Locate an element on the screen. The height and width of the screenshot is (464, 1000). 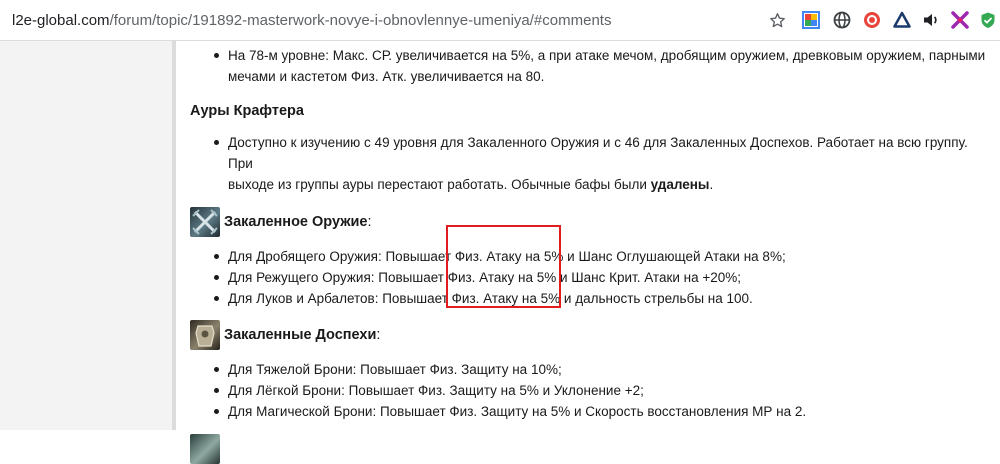
url-domain: l2e-global.com is located at coordinates (61, 20).